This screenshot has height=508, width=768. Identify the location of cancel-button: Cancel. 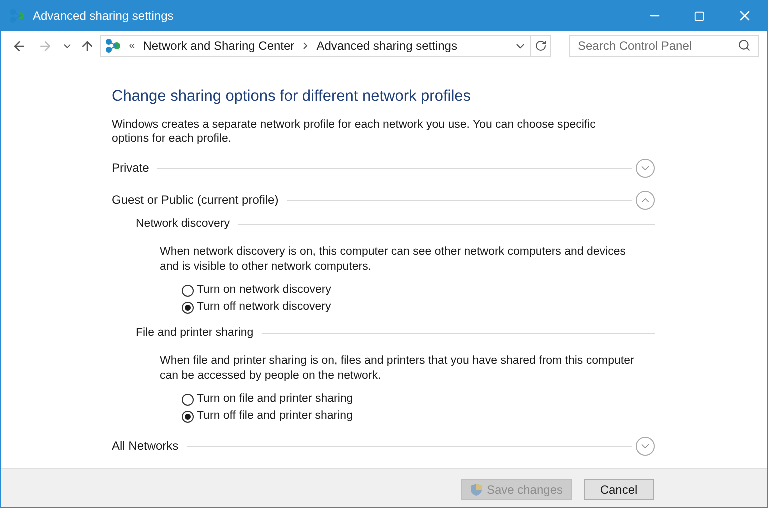
(619, 489).